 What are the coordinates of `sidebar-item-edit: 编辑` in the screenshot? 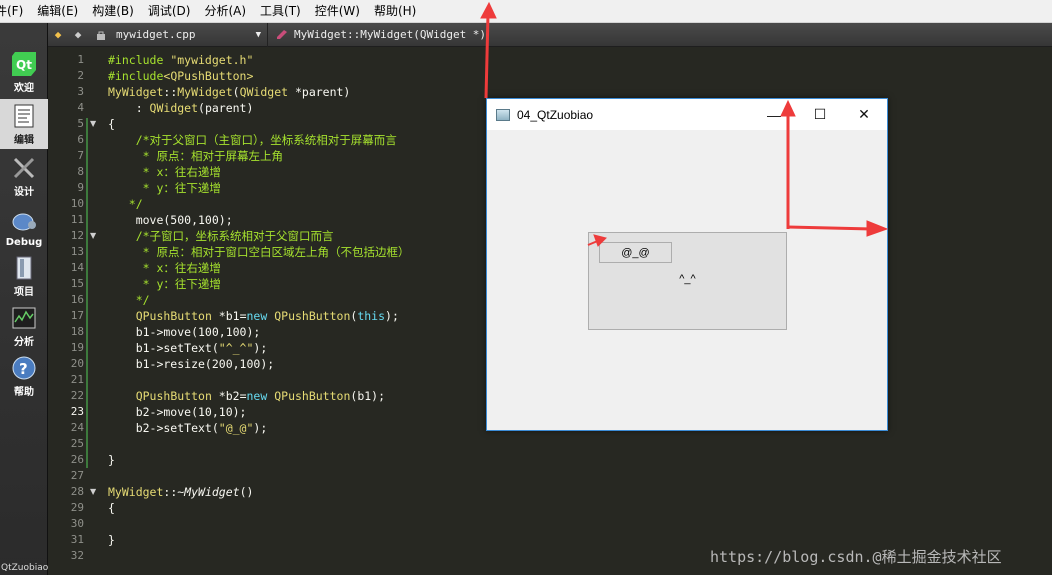 It's located at (24, 124).